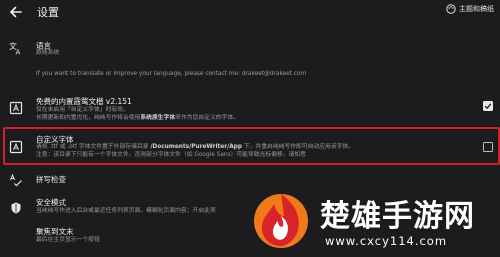 The width and height of the screenshot is (500, 257). What do you see at coordinates (476, 9) in the screenshot?
I see `theme-button-label: 主题和稿纸` at bounding box center [476, 9].